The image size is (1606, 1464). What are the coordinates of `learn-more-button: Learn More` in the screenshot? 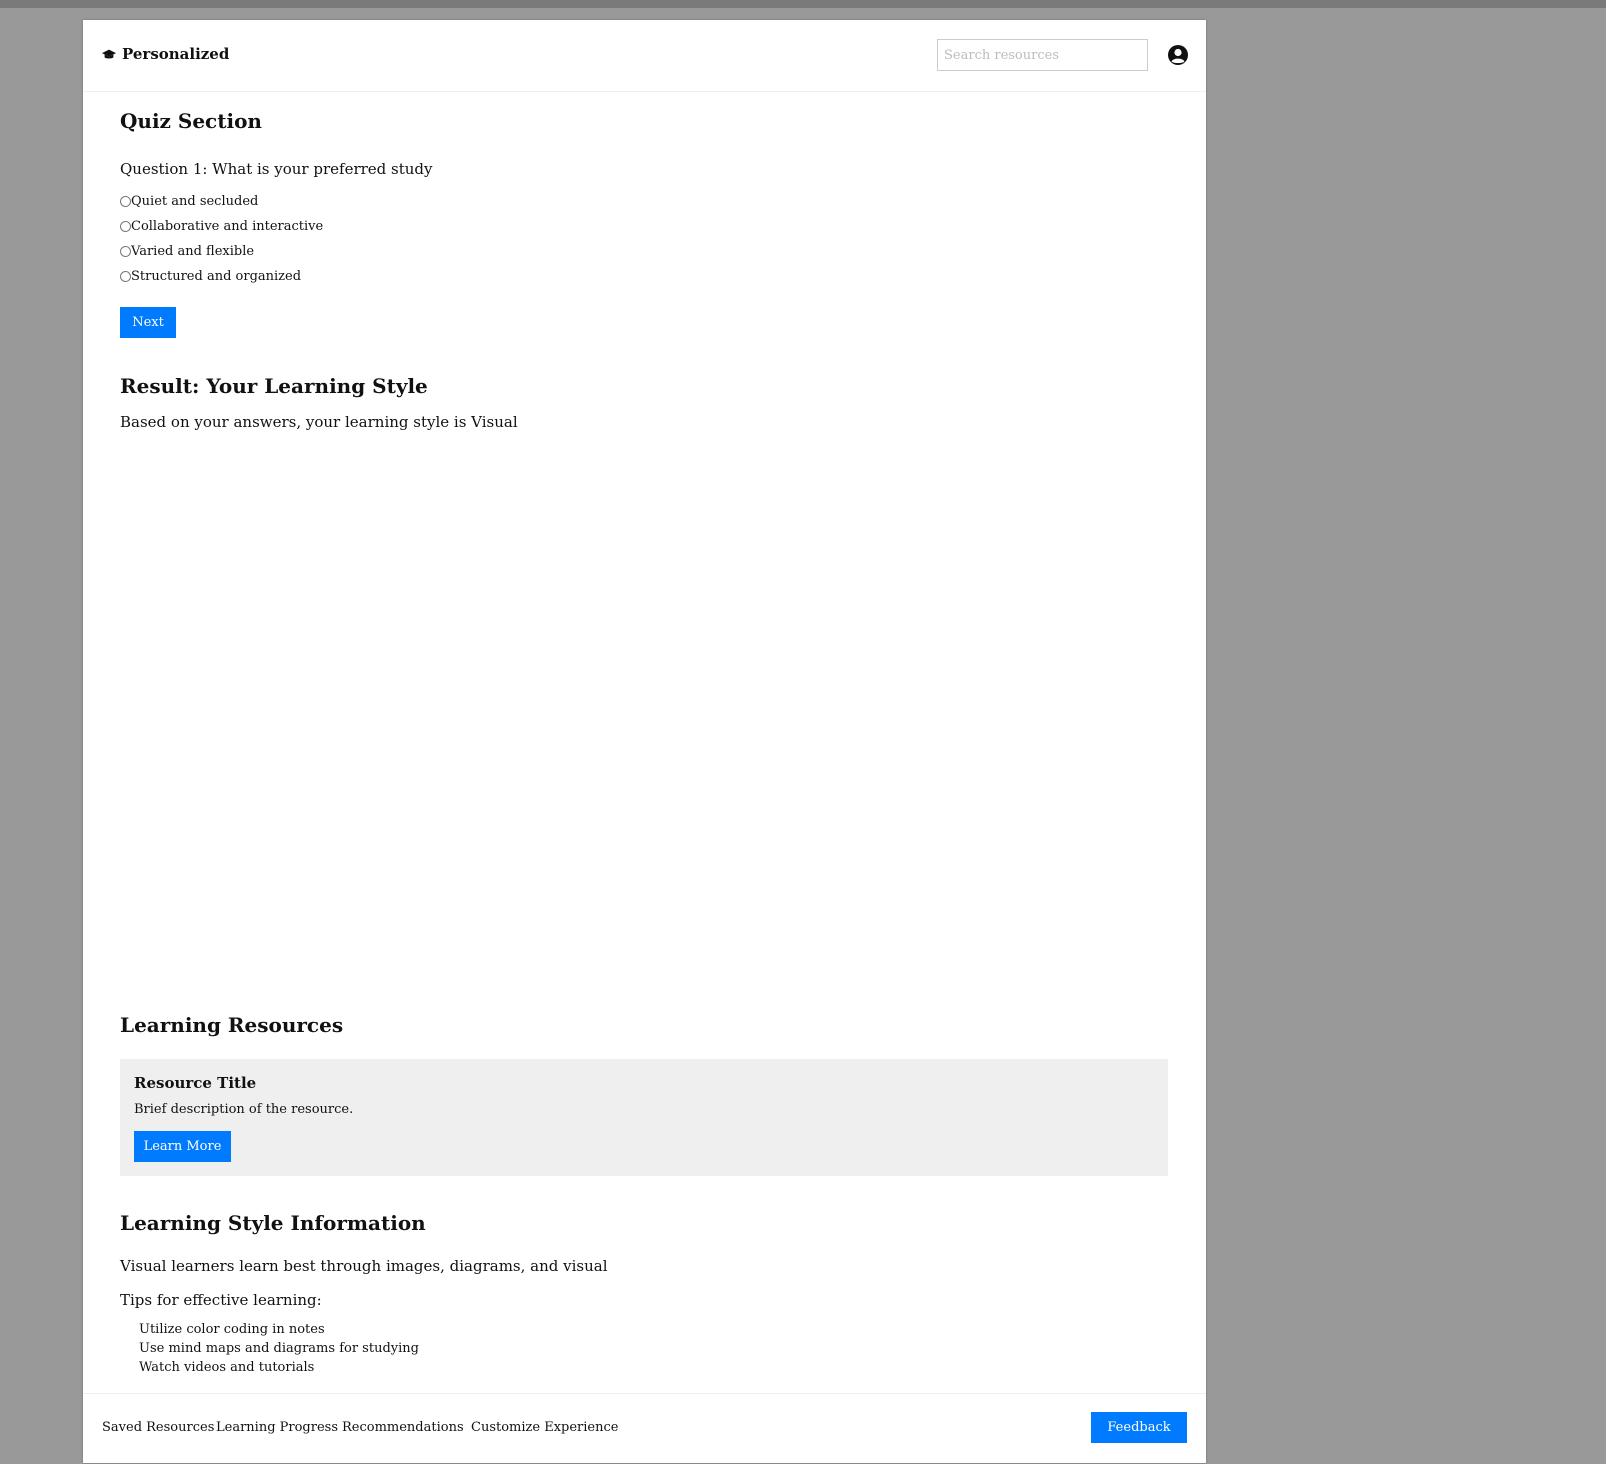 It's located at (182, 1146).